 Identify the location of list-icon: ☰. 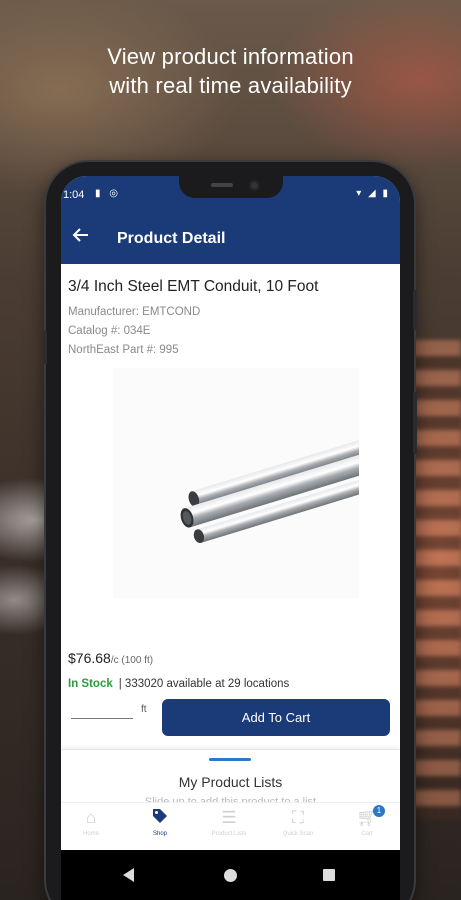
(229, 817).